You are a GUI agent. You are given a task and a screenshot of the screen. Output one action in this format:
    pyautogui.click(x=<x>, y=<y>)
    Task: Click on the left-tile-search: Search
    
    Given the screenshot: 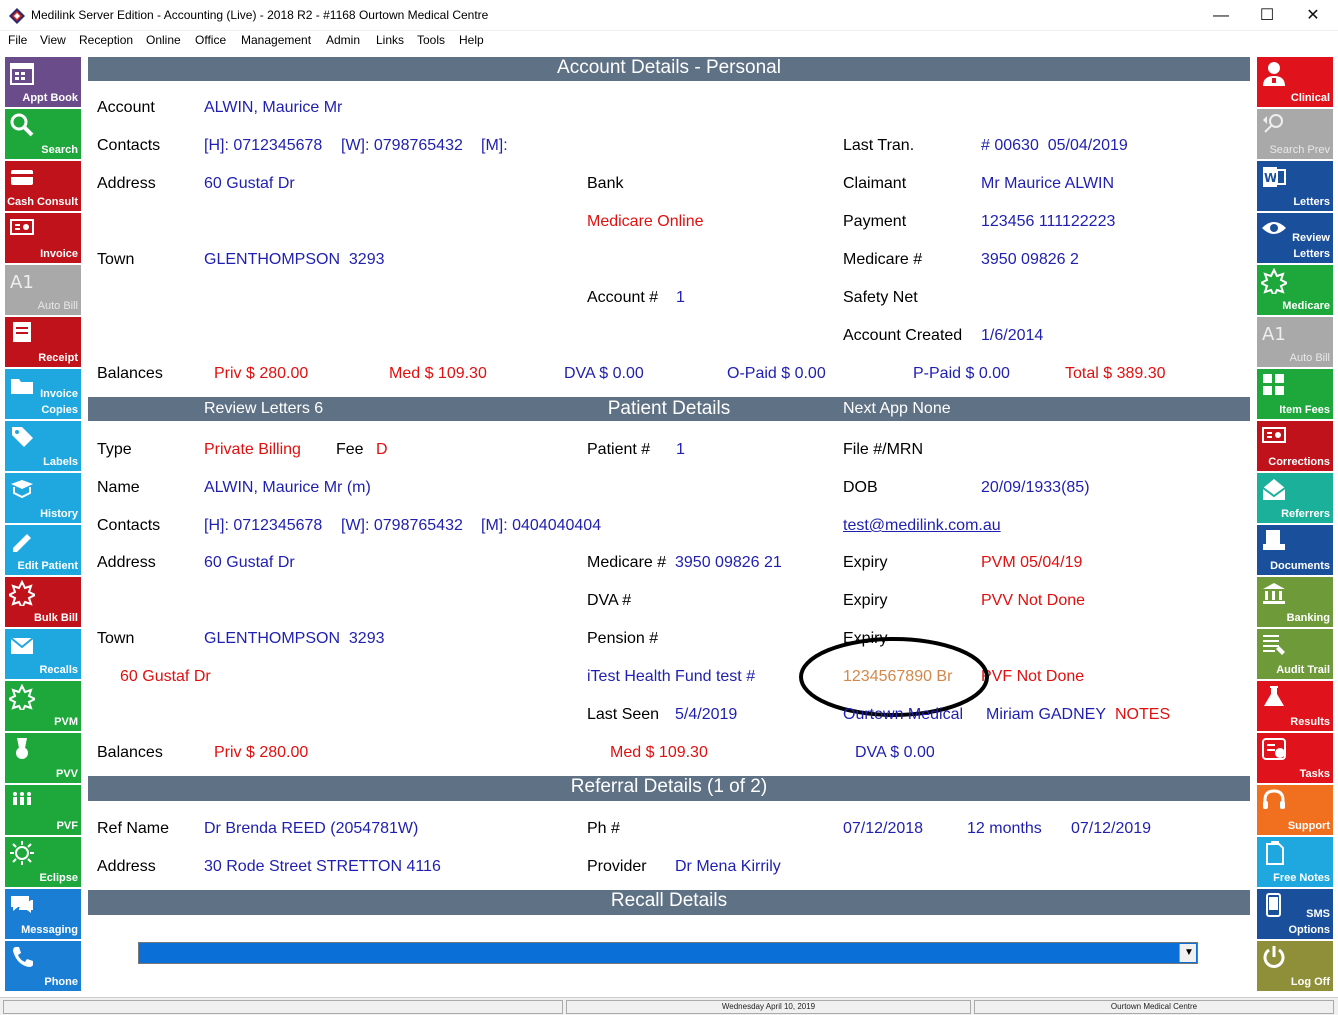 What is the action you would take?
    pyautogui.click(x=43, y=134)
    